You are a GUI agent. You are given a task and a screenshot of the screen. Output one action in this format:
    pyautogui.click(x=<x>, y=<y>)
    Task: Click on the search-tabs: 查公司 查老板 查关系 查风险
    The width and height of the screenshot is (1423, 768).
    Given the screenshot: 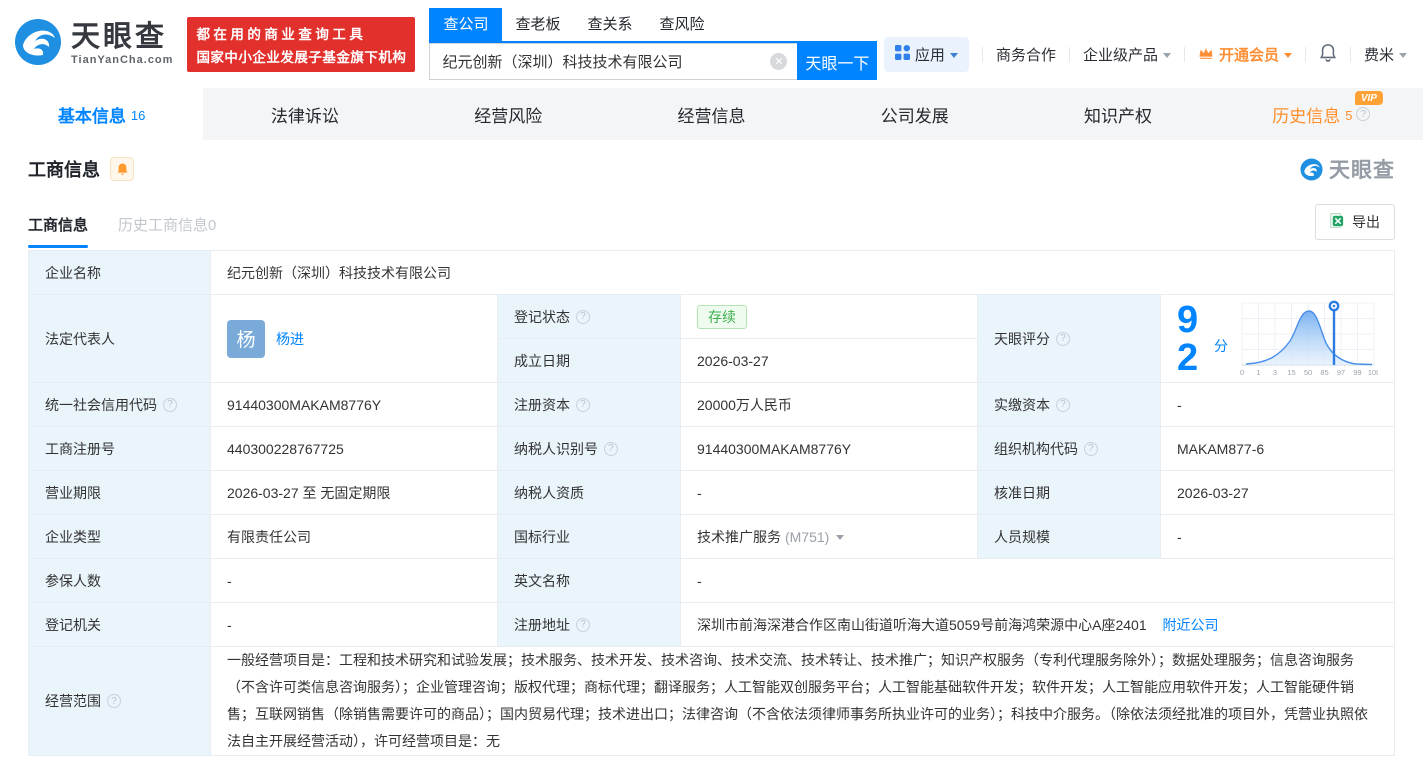 What is the action you would take?
    pyautogui.click(x=653, y=25)
    